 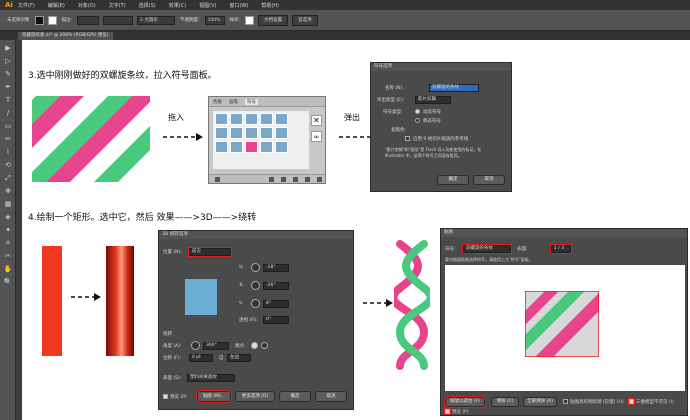 I want to click on tool-icon: ▦, so click(x=8, y=204).